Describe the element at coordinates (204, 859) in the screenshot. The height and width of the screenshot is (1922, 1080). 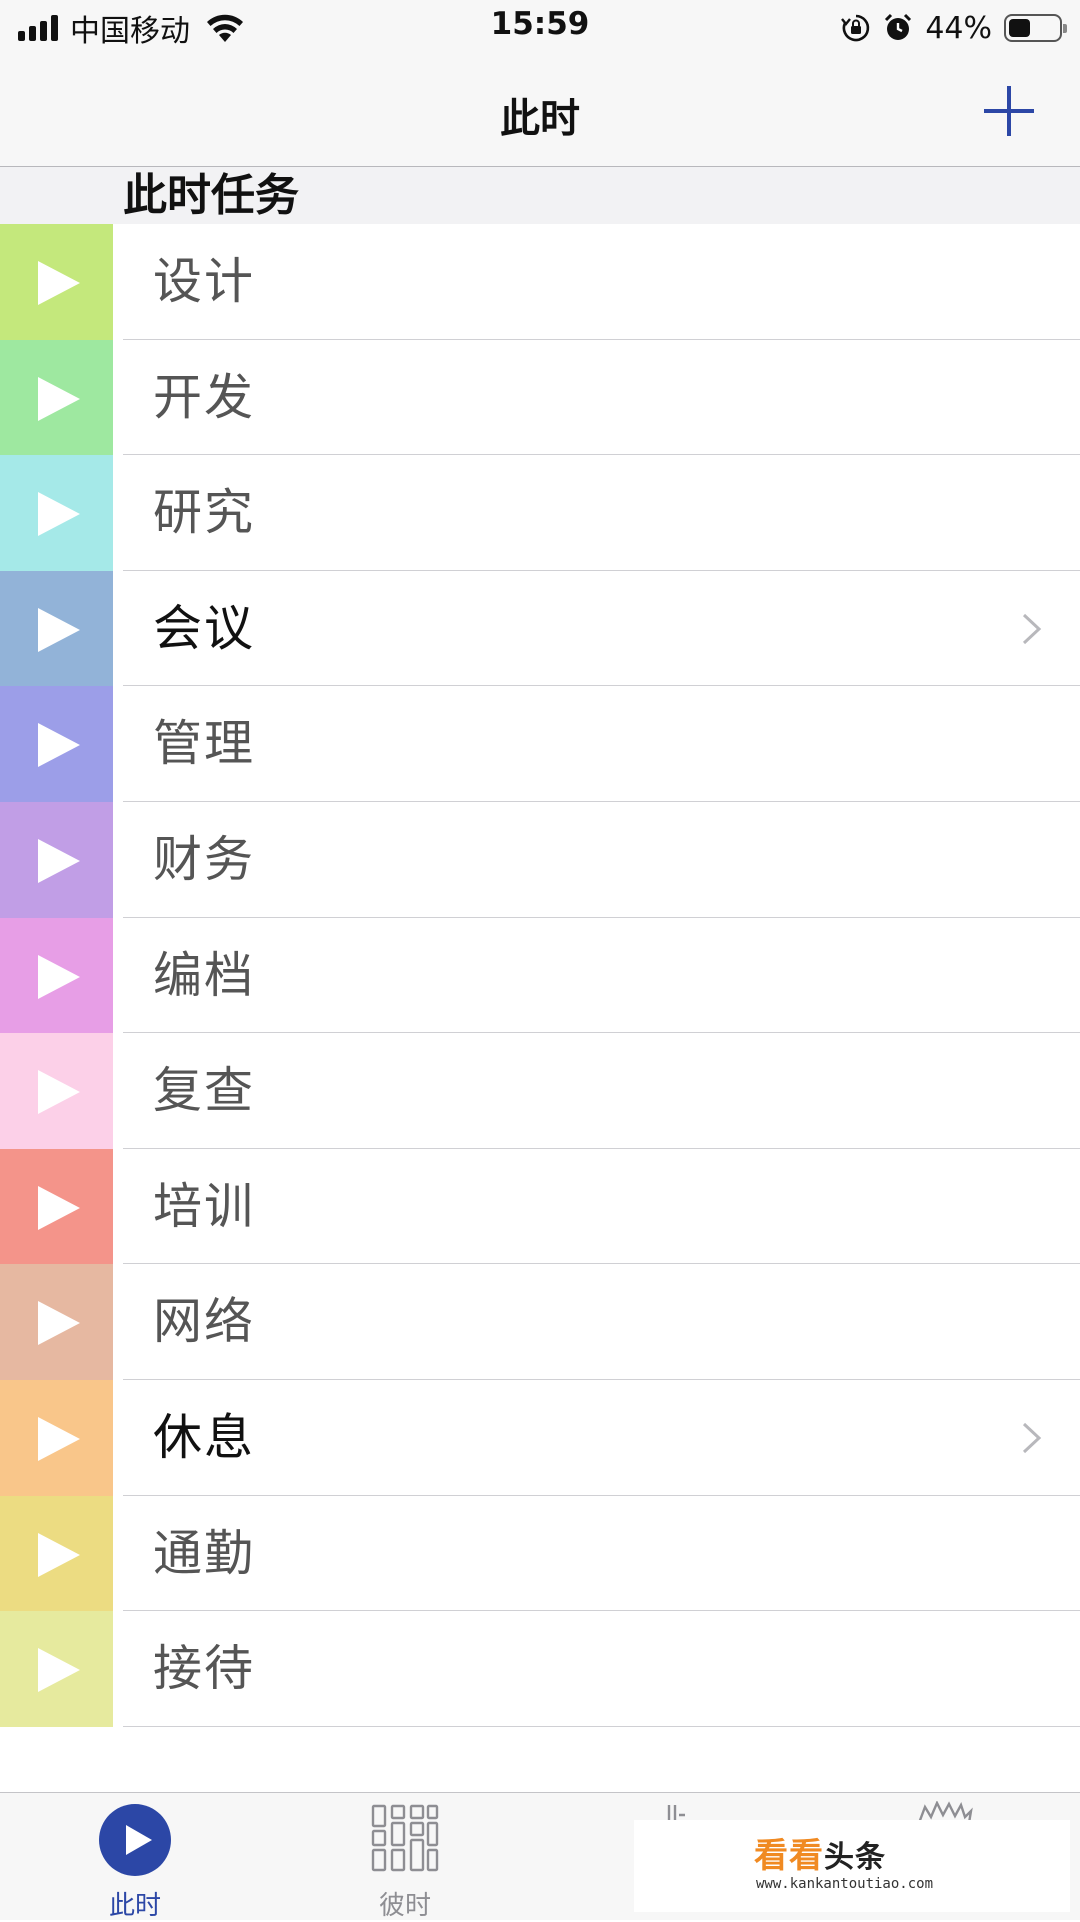
I see `task-label: 财务` at that location.